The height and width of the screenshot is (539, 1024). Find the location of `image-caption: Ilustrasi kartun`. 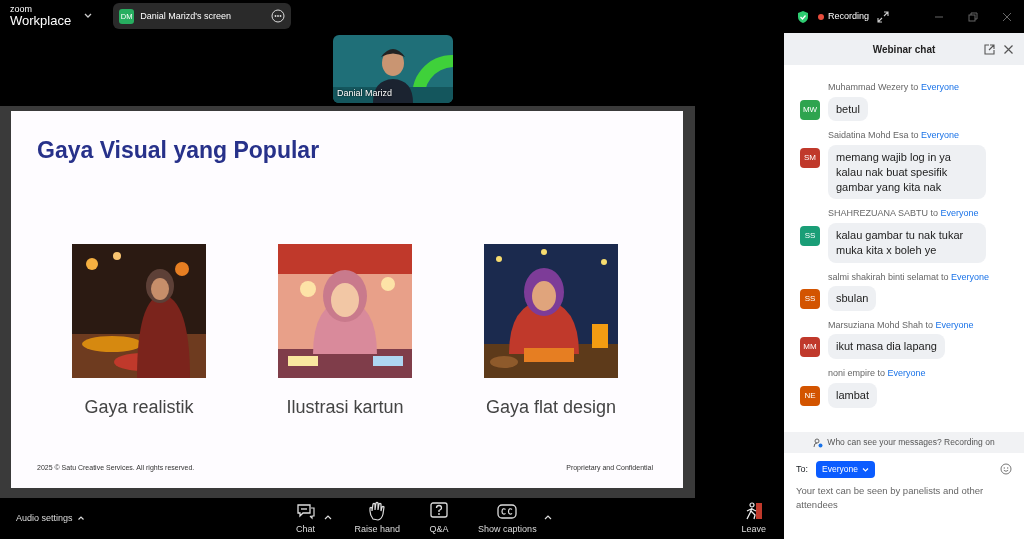

image-caption: Ilustrasi kartun is located at coordinates (345, 408).